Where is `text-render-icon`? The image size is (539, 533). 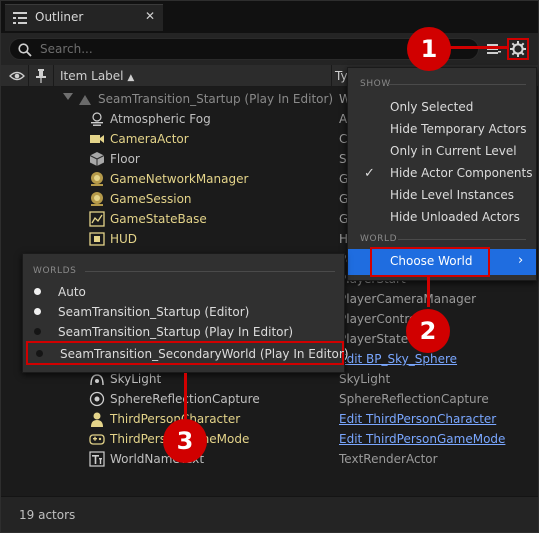 text-render-icon is located at coordinates (97, 459).